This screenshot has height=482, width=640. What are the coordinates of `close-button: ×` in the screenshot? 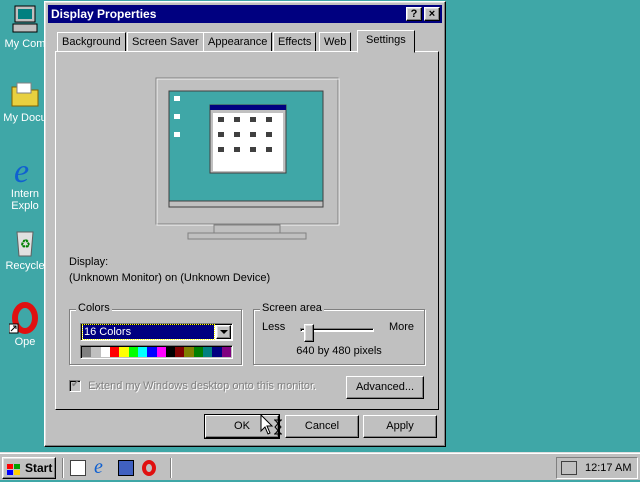 It's located at (432, 14).